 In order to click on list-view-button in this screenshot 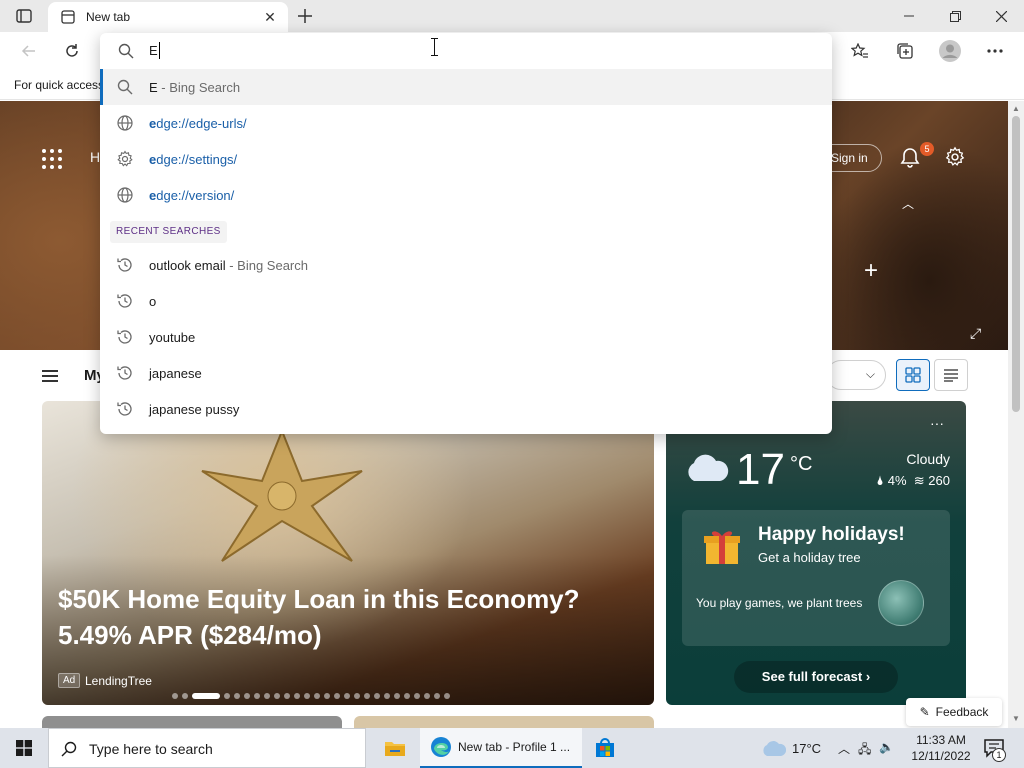, I will do `click(951, 375)`.